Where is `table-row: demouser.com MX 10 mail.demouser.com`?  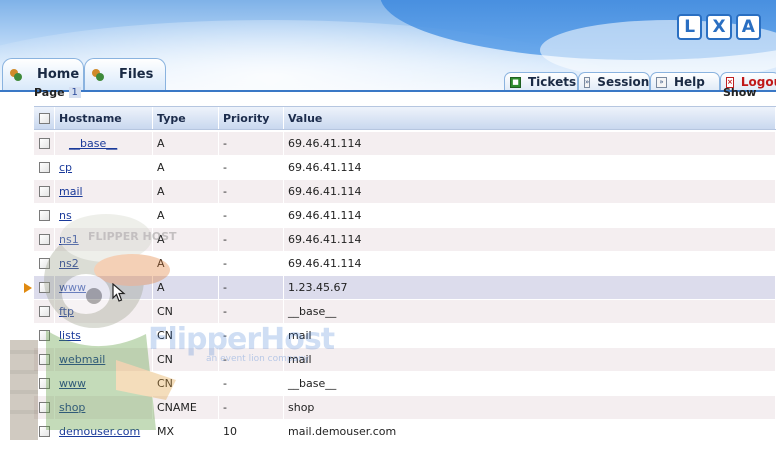
table-row: demouser.com MX 10 mail.demouser.com is located at coordinates (405, 432).